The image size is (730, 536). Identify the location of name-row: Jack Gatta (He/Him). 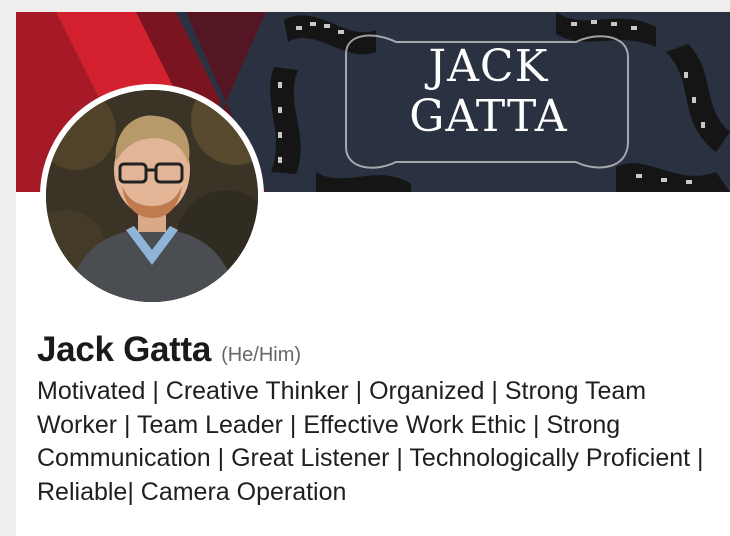
(169, 350).